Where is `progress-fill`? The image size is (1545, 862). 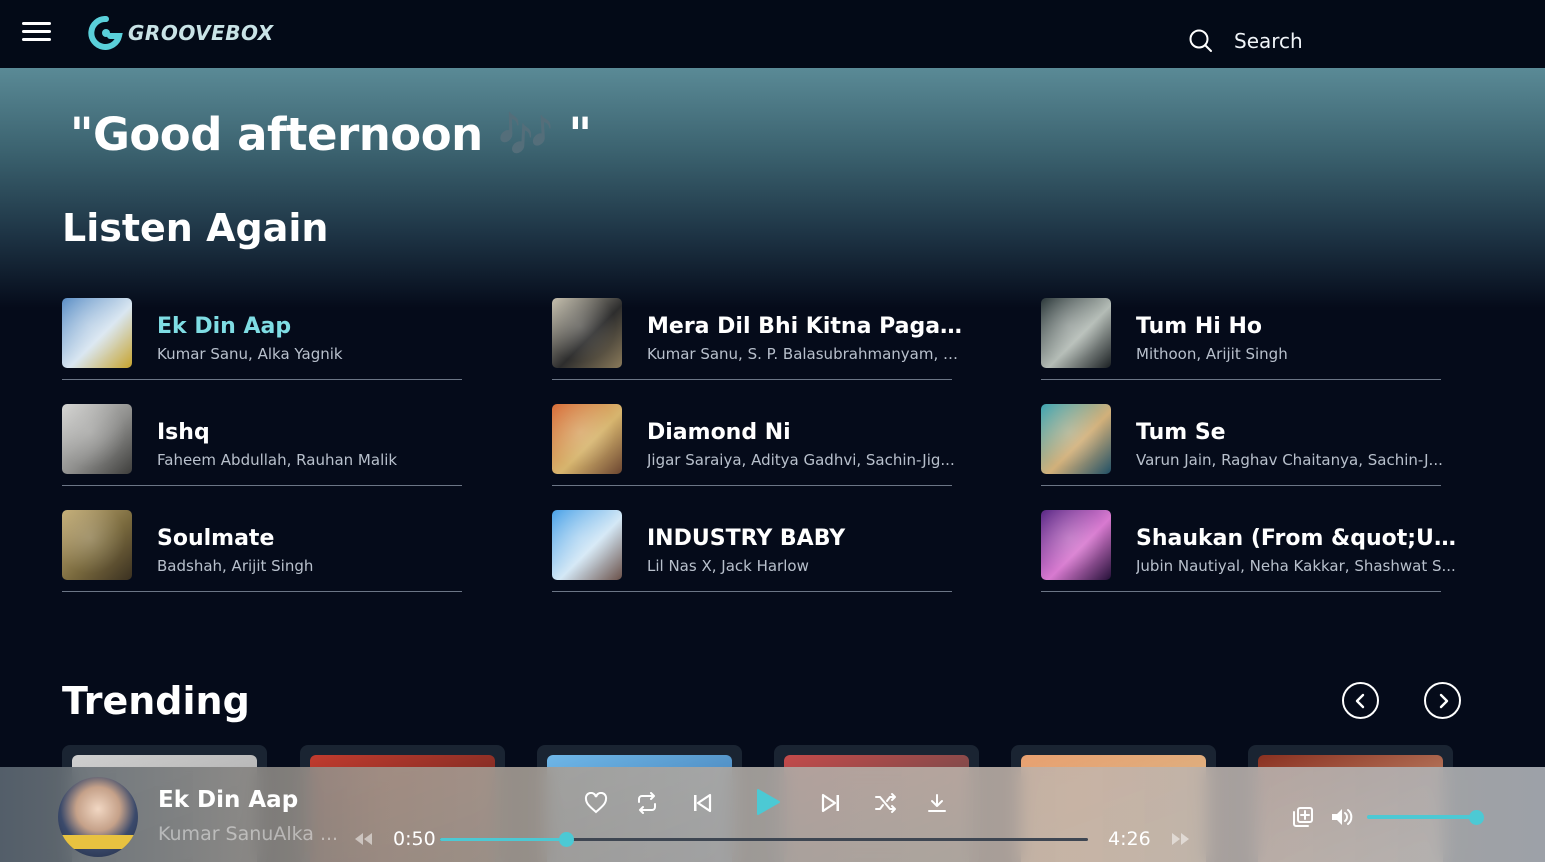
progress-fill is located at coordinates (503, 839).